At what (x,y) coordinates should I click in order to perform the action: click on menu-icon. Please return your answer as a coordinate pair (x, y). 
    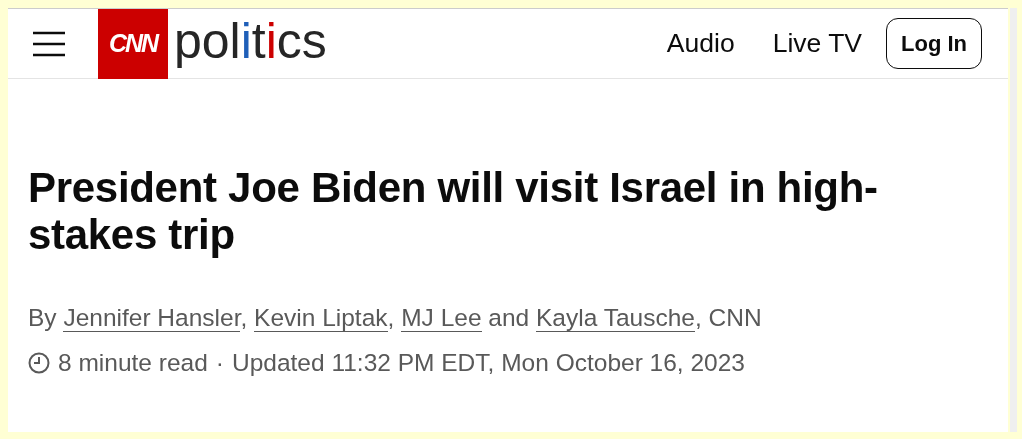
    Looking at the image, I should click on (49, 43).